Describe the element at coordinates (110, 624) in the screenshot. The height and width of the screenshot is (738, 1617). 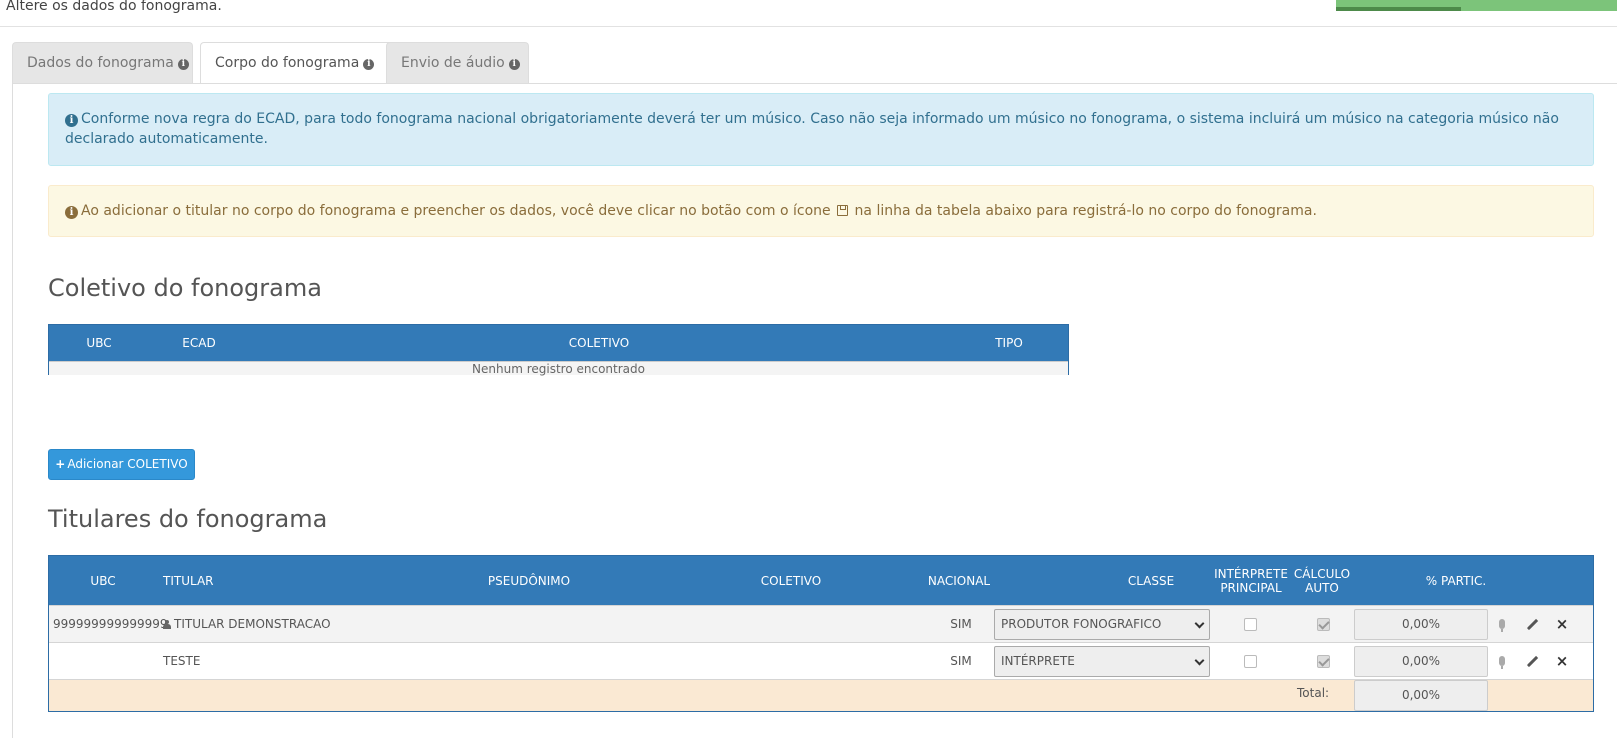
I see `row-ubc: 999999999999999` at that location.